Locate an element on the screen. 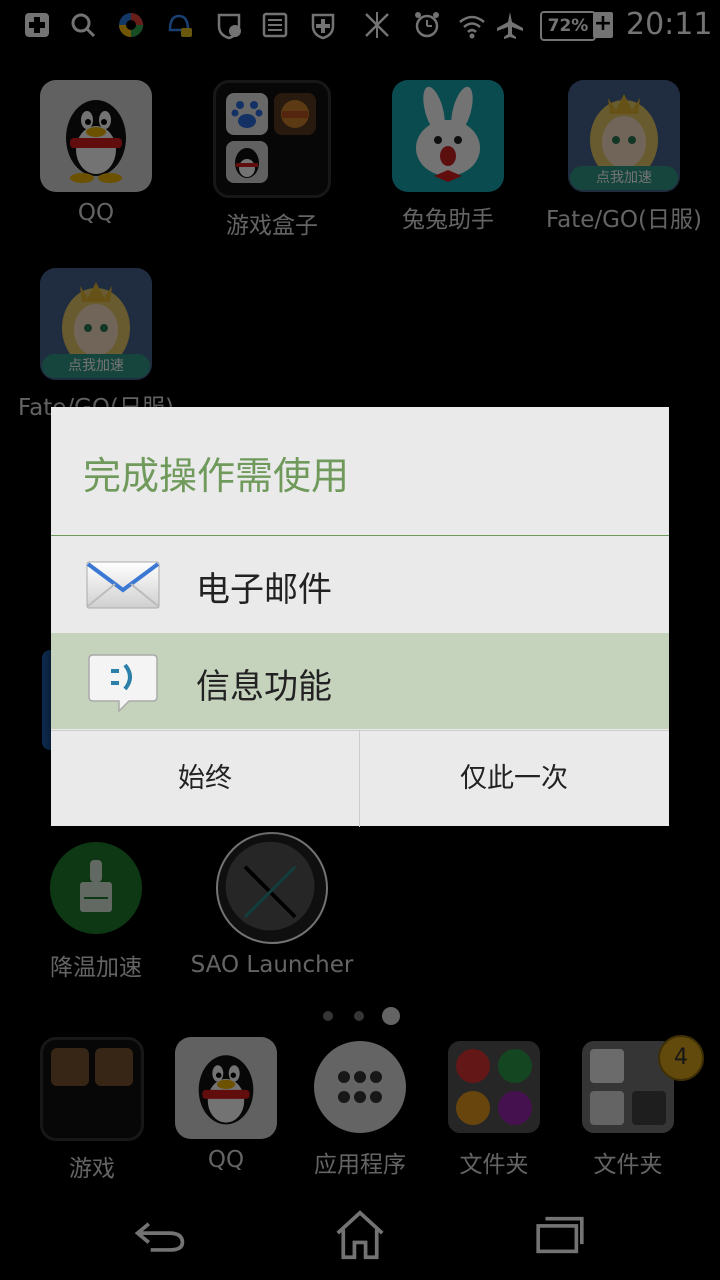  always-button: 始终 is located at coordinates (205, 779).